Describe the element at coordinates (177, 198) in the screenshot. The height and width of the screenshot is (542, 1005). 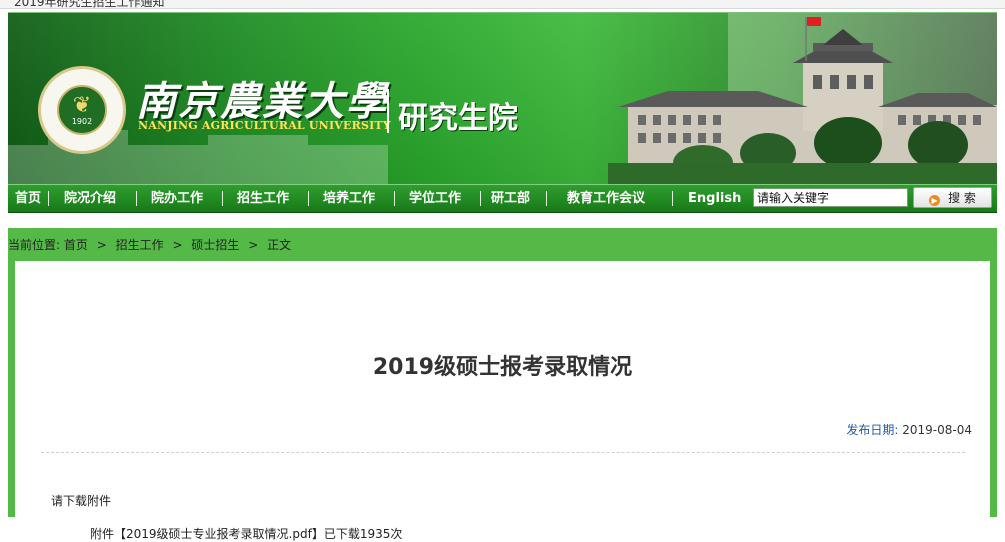
I see `nav-item-office: 院办工作` at that location.